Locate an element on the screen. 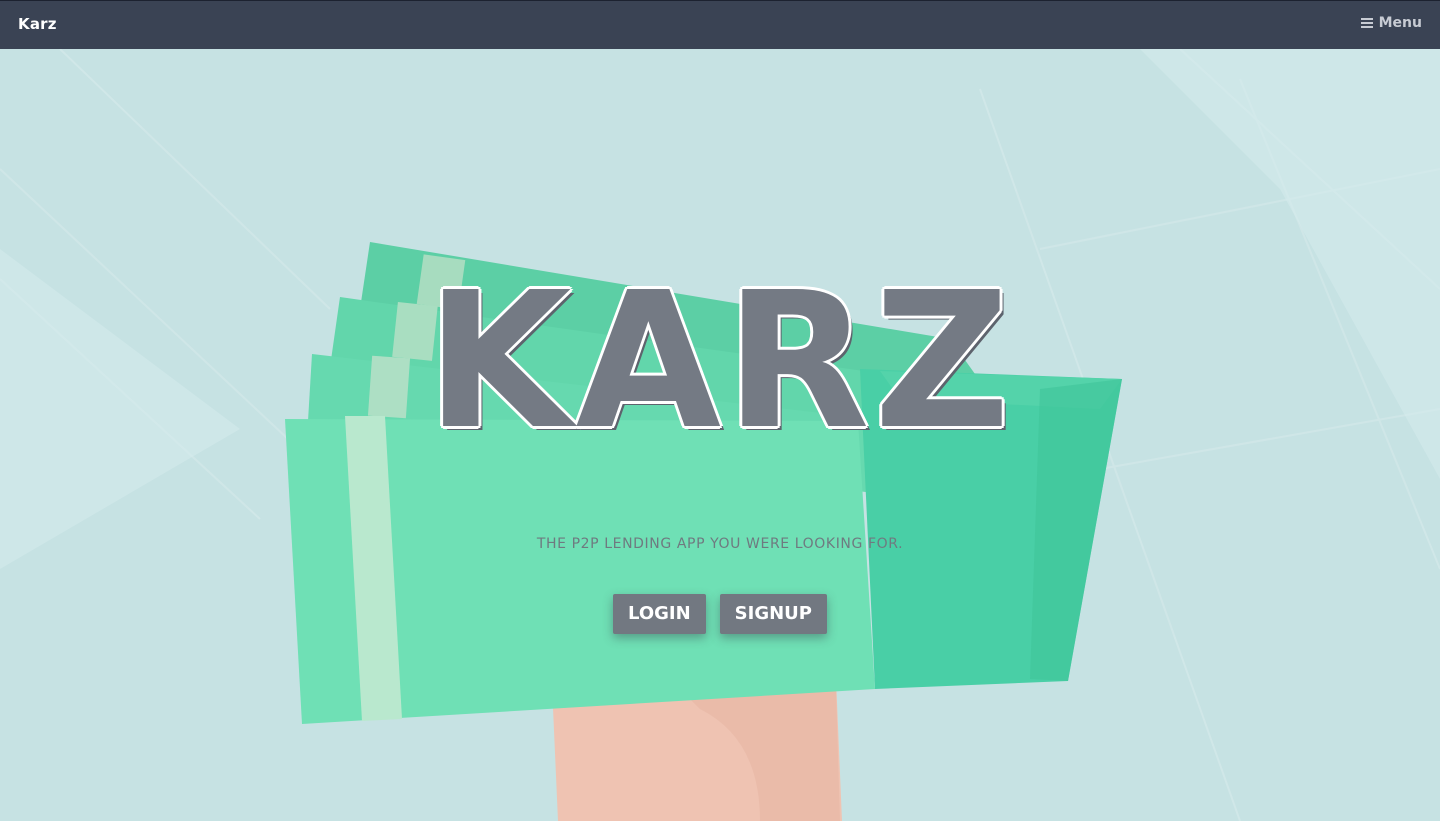  hero-title: KARZ is located at coordinates (720, 361).